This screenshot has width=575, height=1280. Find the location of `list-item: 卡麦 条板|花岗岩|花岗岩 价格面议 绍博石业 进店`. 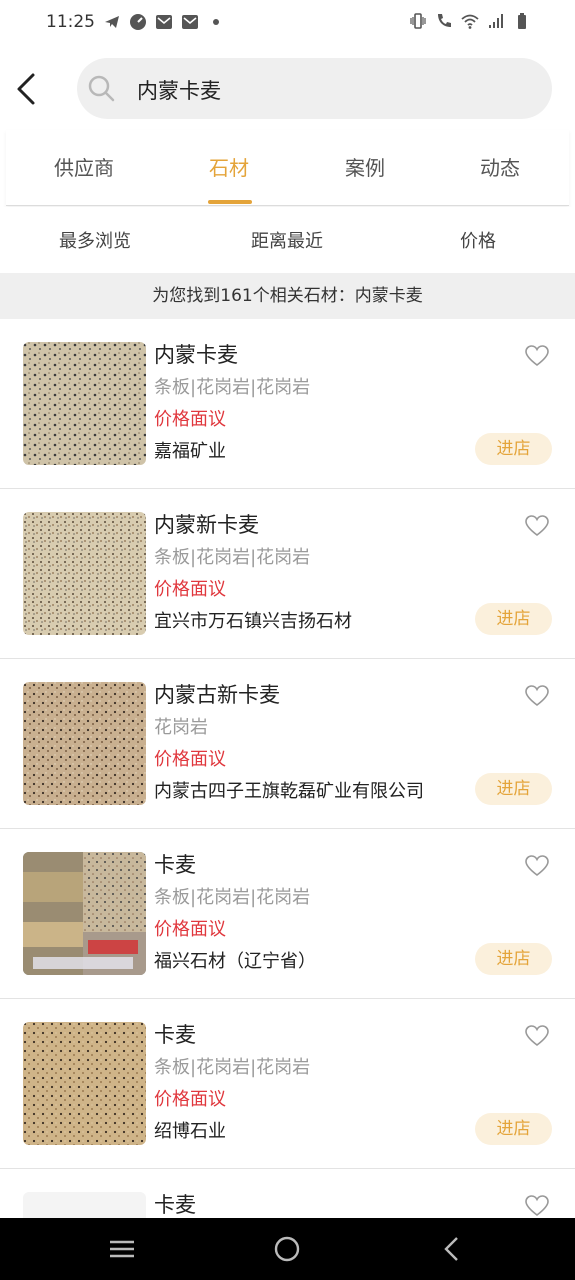

list-item: 卡麦 条板|花岗岩|花岗岩 价格面议 绍博石业 进店 is located at coordinates (287, 1084).